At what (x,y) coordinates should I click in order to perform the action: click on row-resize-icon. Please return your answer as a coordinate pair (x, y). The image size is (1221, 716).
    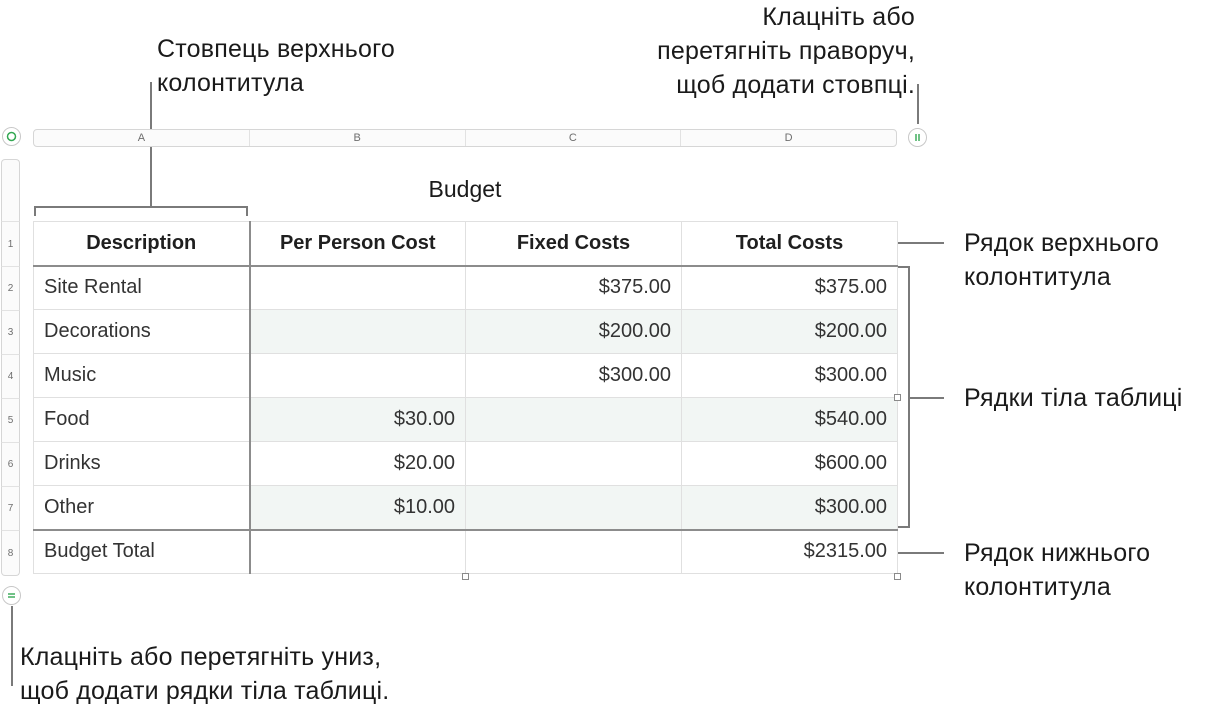
    Looking at the image, I should click on (11, 595).